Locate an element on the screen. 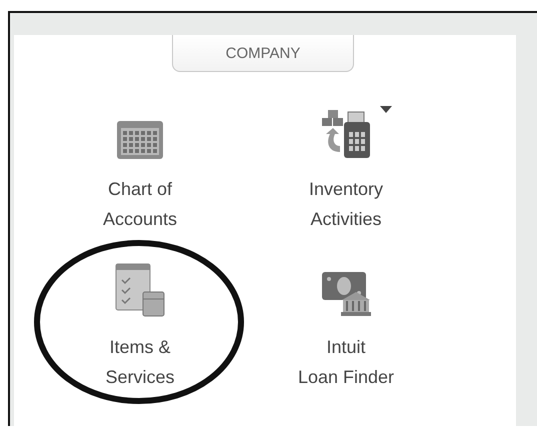 Image resolution: width=537 pixels, height=428 pixels. caret-icon is located at coordinates (386, 109).